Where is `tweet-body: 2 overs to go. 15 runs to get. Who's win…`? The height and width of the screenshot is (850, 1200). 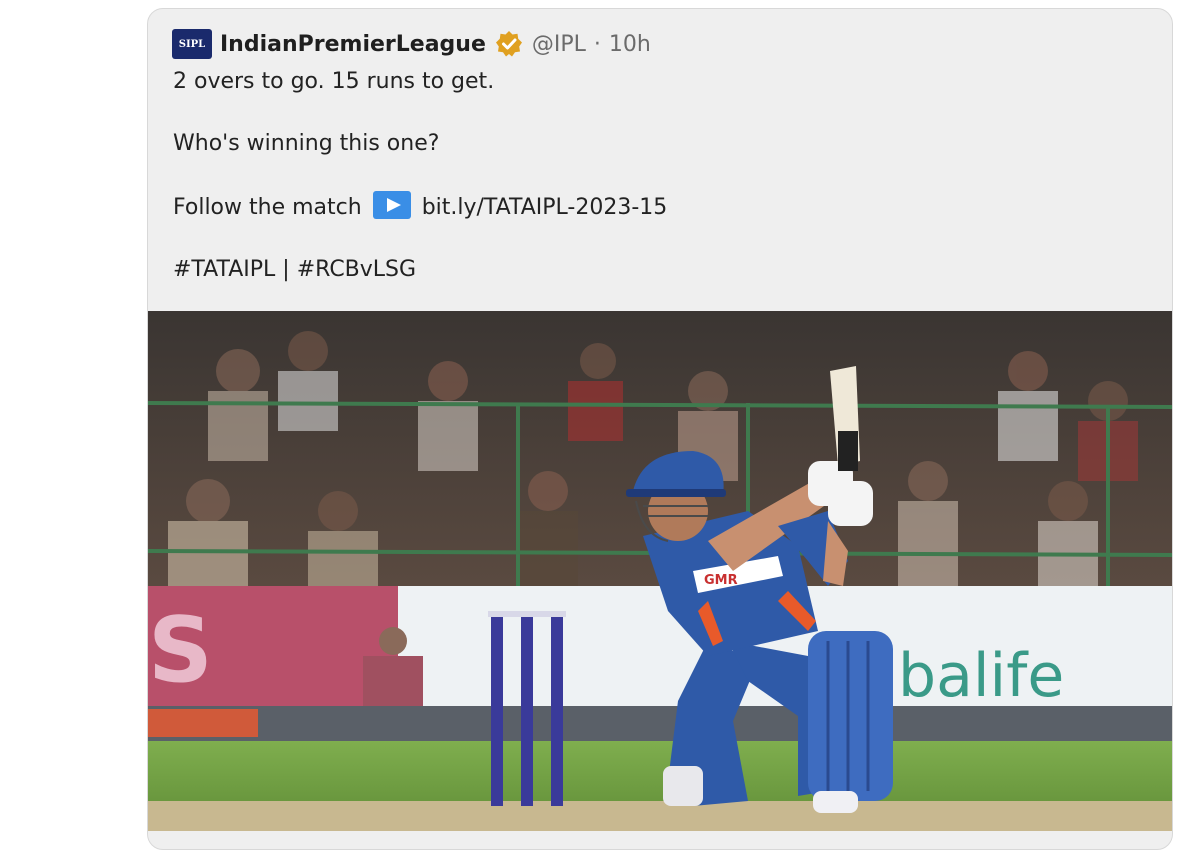
tweet-body: 2 overs to go. 15 runs to get. Who's win… is located at coordinates (420, 192).